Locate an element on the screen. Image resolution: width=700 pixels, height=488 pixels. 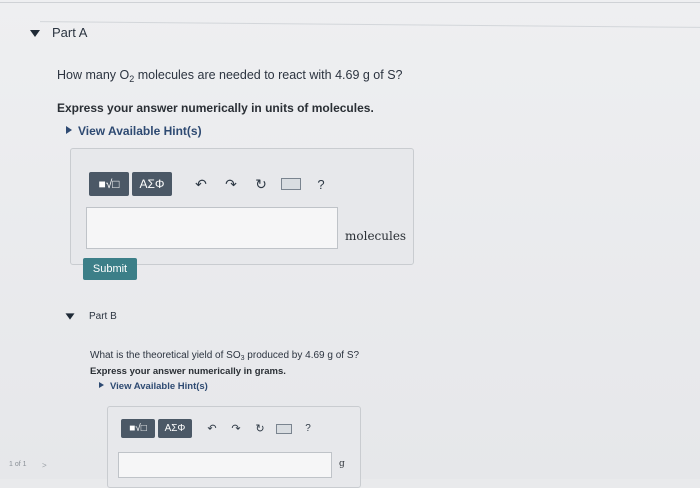
part-b-question-pre: What is the theoretical yield of SO is located at coordinates (165, 355).